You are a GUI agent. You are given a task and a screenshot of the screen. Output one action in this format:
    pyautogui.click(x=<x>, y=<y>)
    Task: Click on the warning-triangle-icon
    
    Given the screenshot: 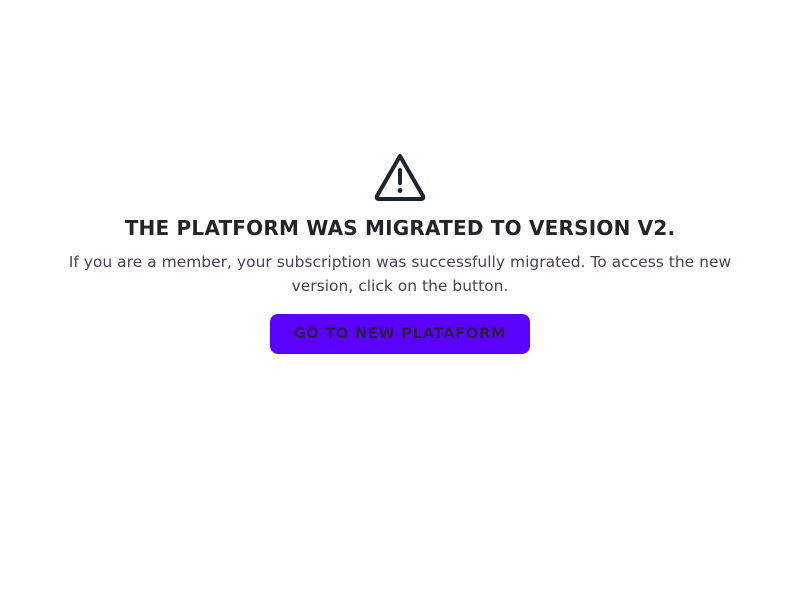 What is the action you would take?
    pyautogui.click(x=400, y=177)
    